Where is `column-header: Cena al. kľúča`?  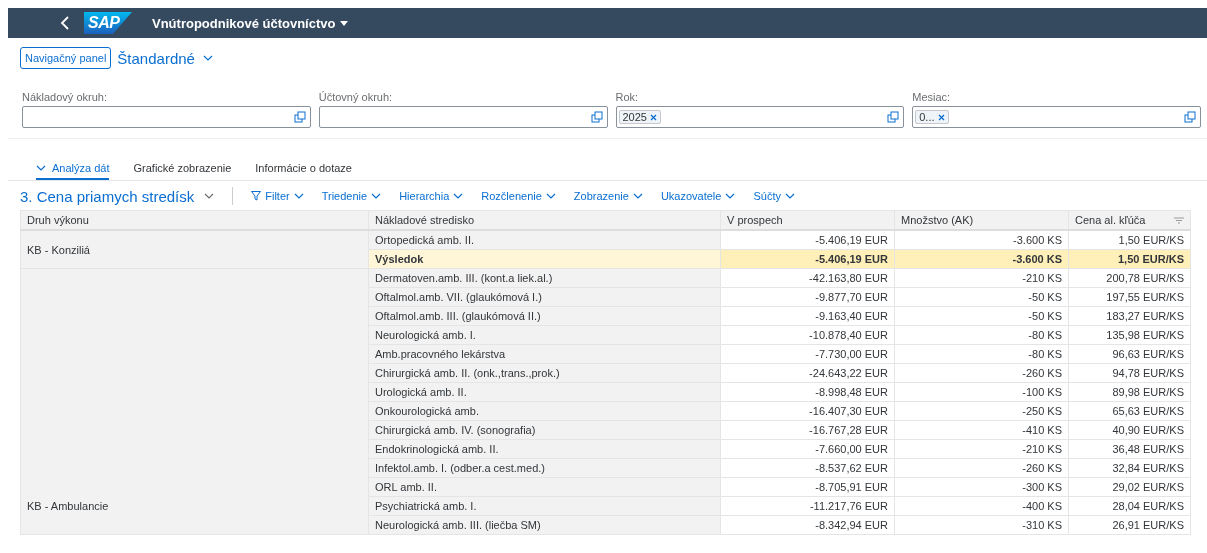
column-header: Cena al. kľúča is located at coordinates (1129, 220).